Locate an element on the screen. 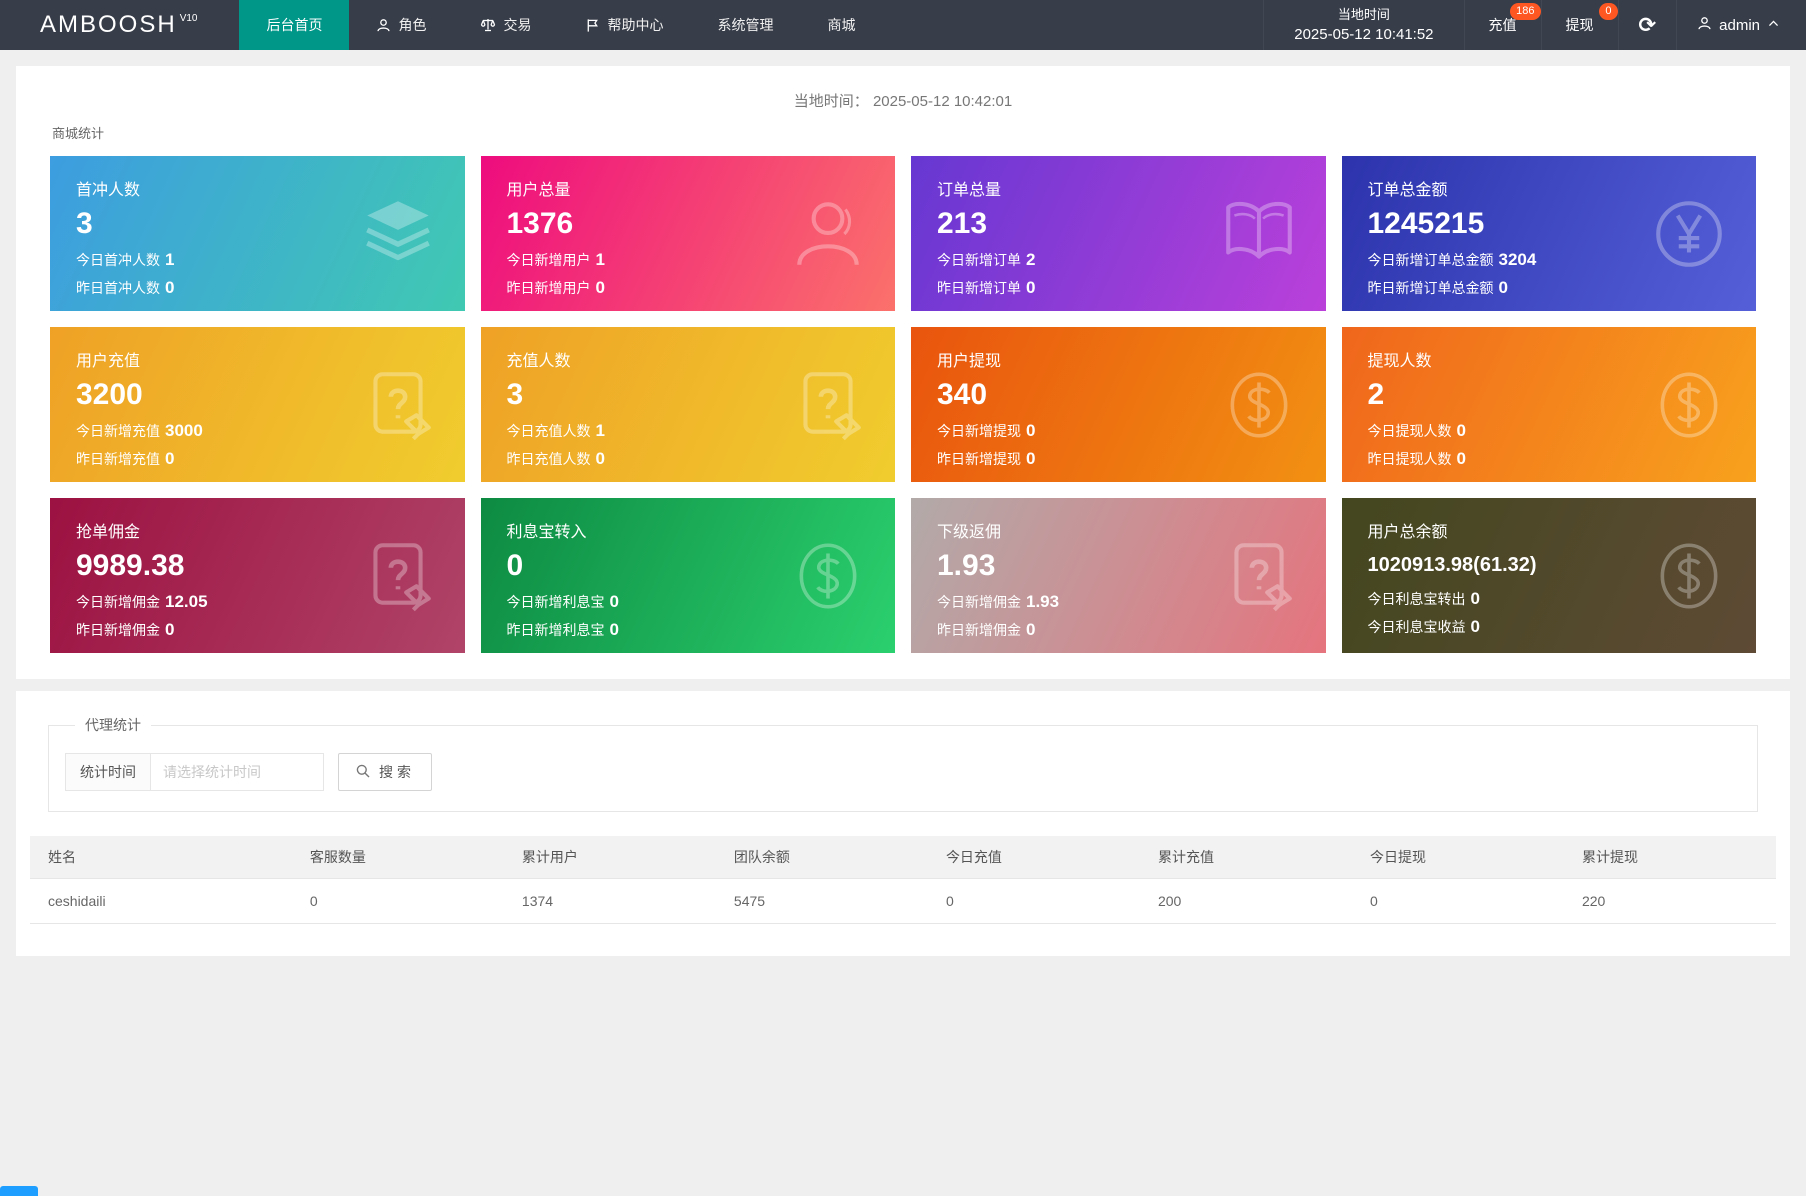  content-time-label: 当地时间： is located at coordinates (831, 101).